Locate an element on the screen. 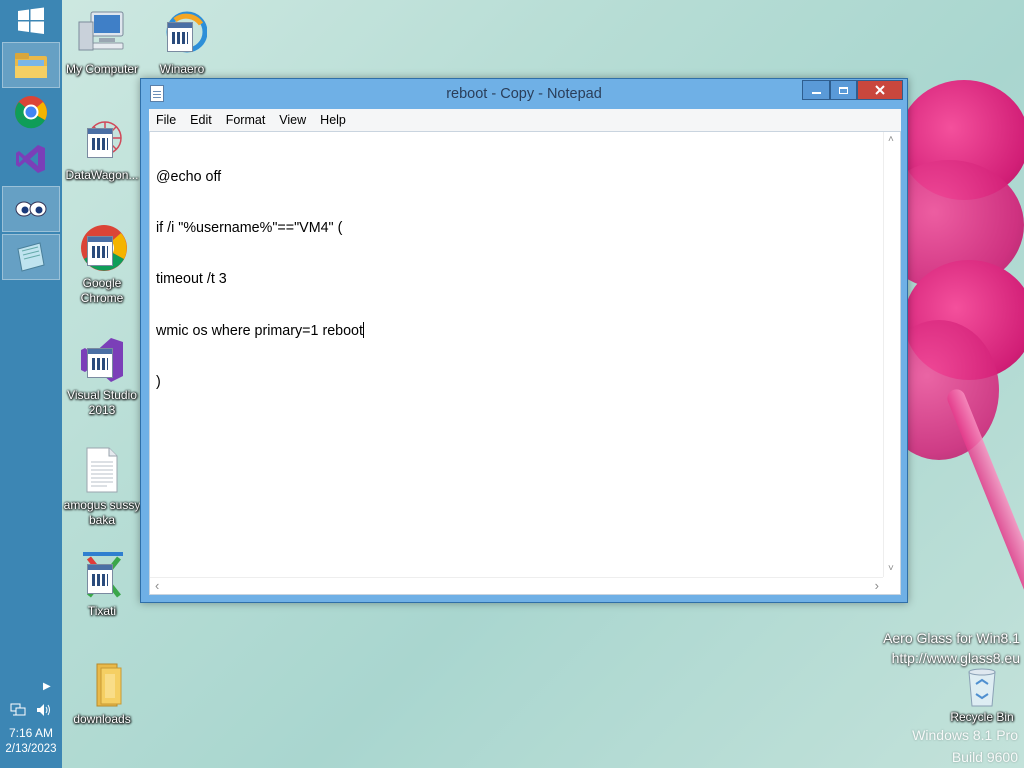 This screenshot has height=768, width=1024. desktop-icon-label: downloads is located at coordinates (102, 719).